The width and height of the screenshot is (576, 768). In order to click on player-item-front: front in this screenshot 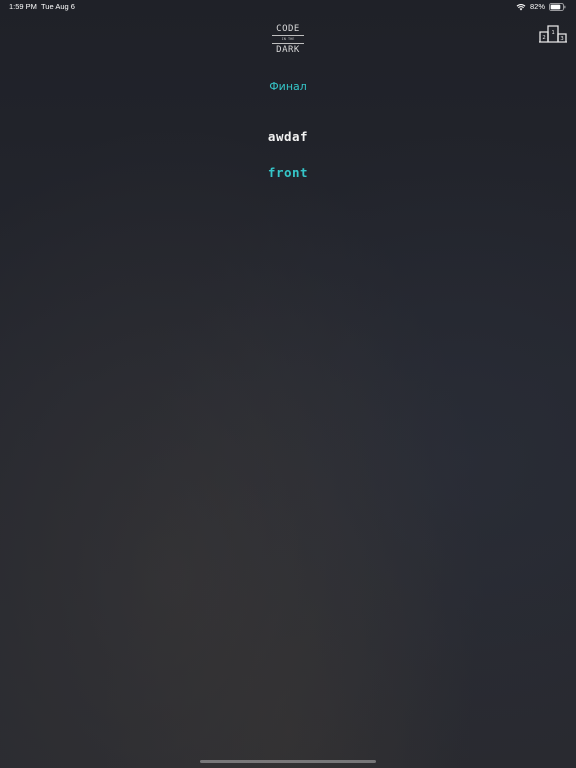, I will do `click(288, 172)`.